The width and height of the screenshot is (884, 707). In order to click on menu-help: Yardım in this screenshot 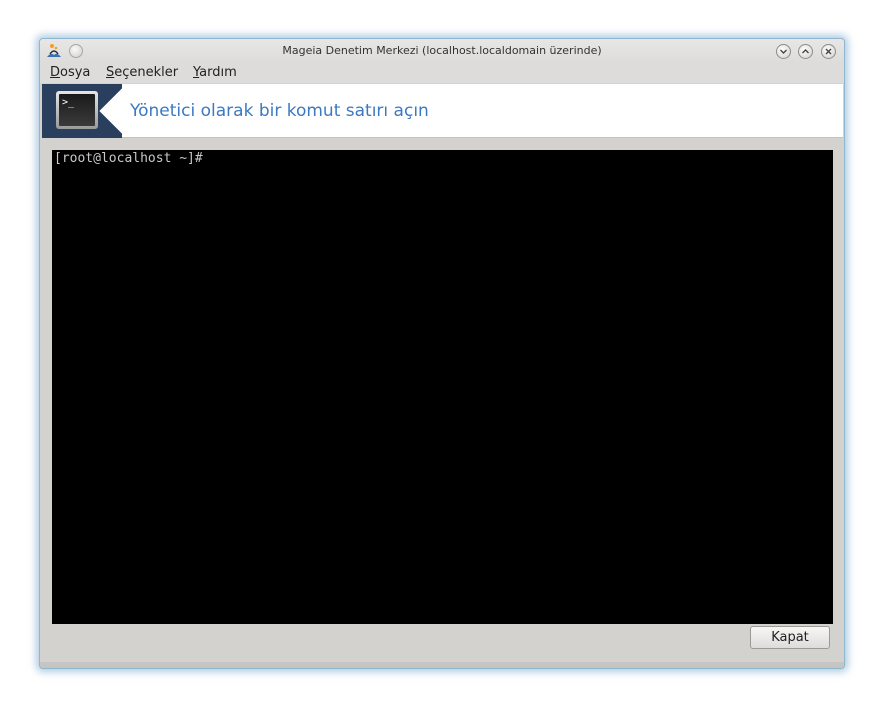, I will do `click(215, 72)`.